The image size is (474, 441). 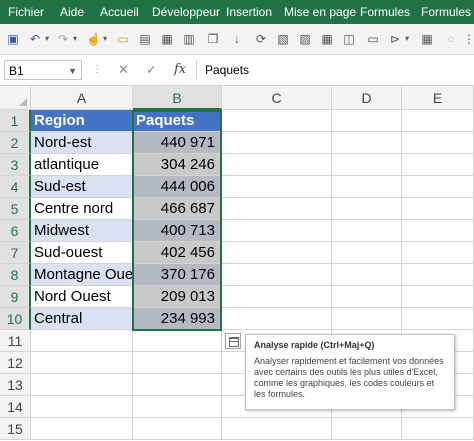 I want to click on row-header-2: 2, so click(x=15, y=143).